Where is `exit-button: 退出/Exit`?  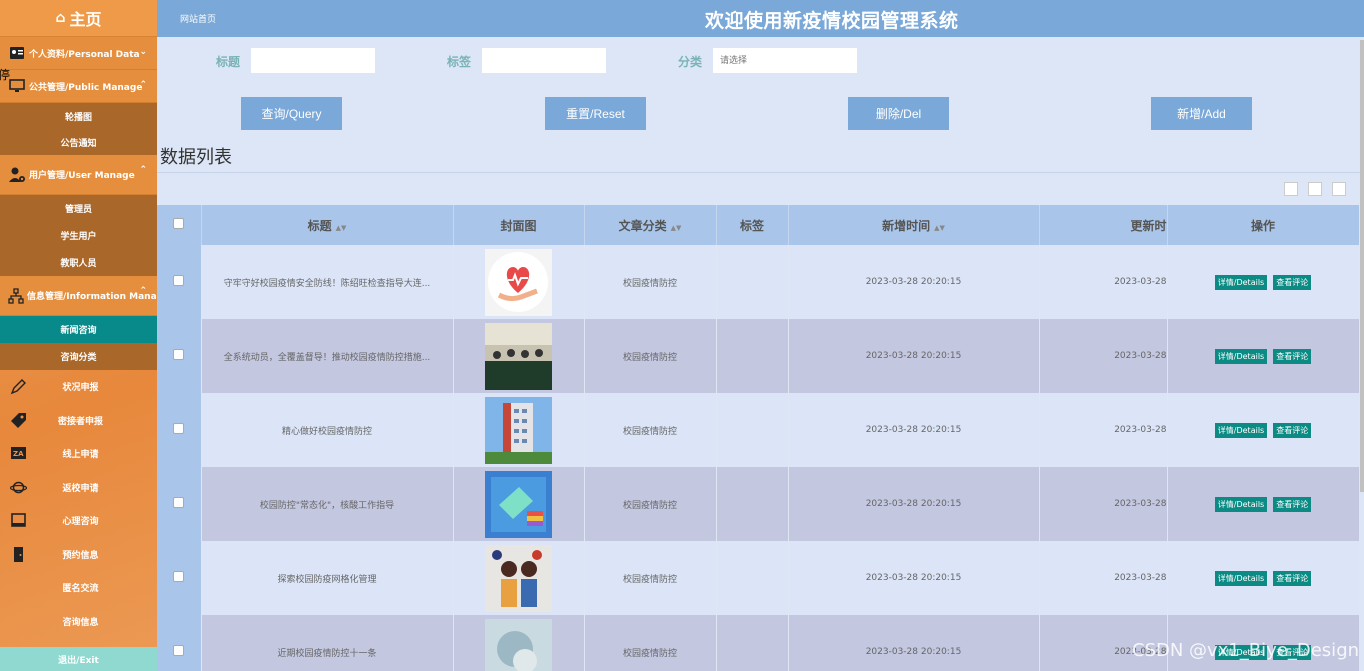 exit-button: 退出/Exit is located at coordinates (78, 659).